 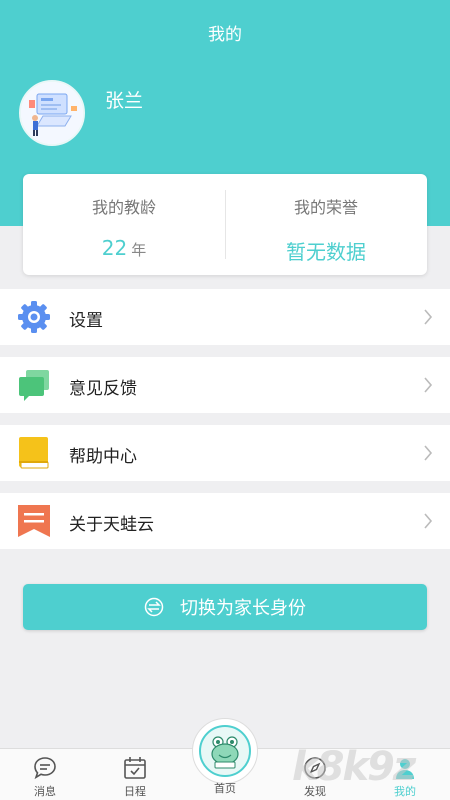 I want to click on avatar-illustration, so click(x=52, y=113).